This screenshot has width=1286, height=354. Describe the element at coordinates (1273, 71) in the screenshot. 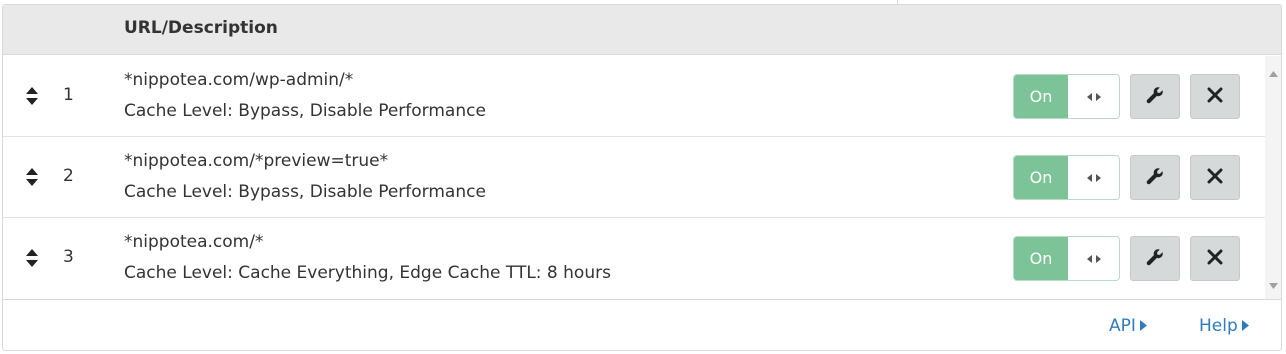

I see `scroll-up-arrow-icon` at that location.